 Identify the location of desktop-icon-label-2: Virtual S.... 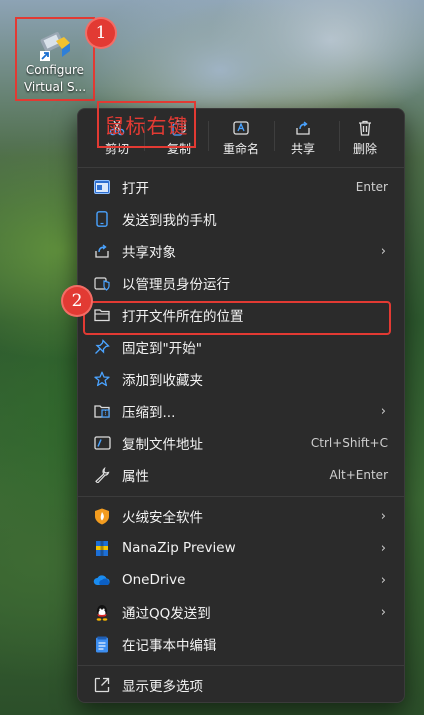
(55, 87).